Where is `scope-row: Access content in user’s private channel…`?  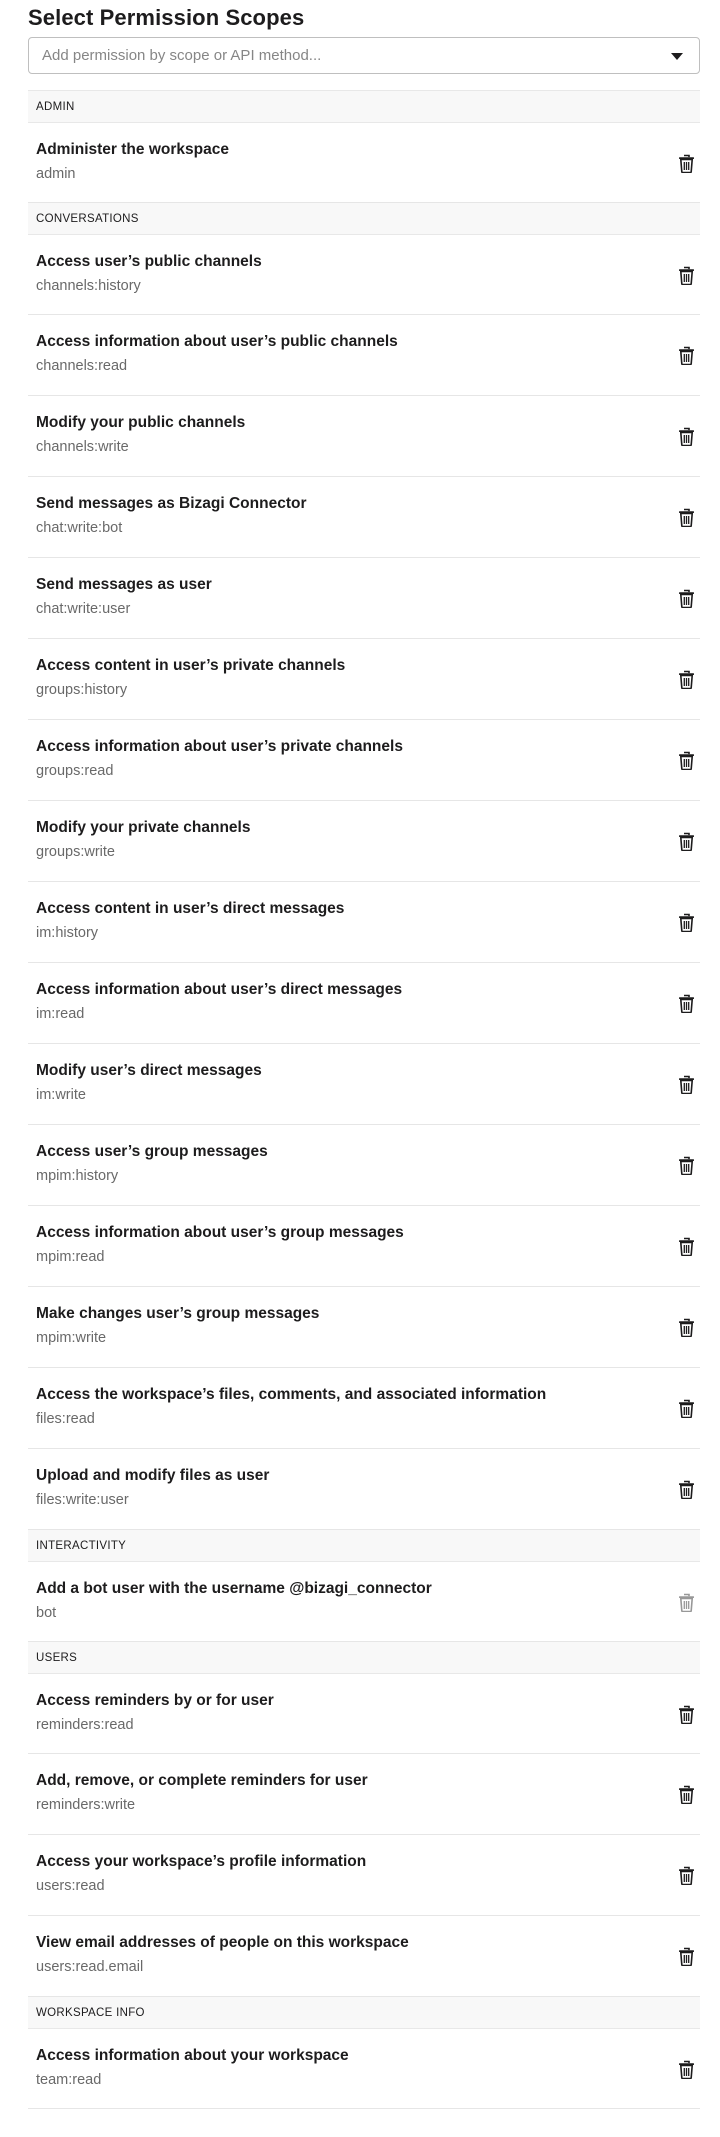 scope-row: Access content in user’s private channel… is located at coordinates (364, 679).